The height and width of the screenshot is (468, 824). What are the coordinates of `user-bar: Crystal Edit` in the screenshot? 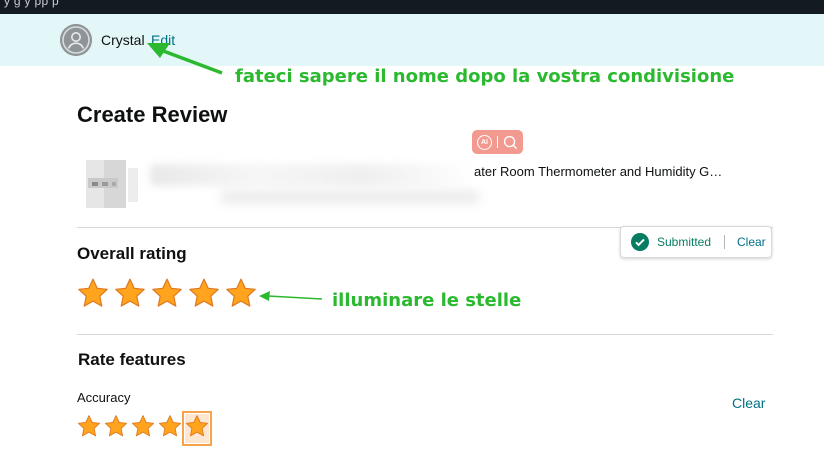 It's located at (412, 40).